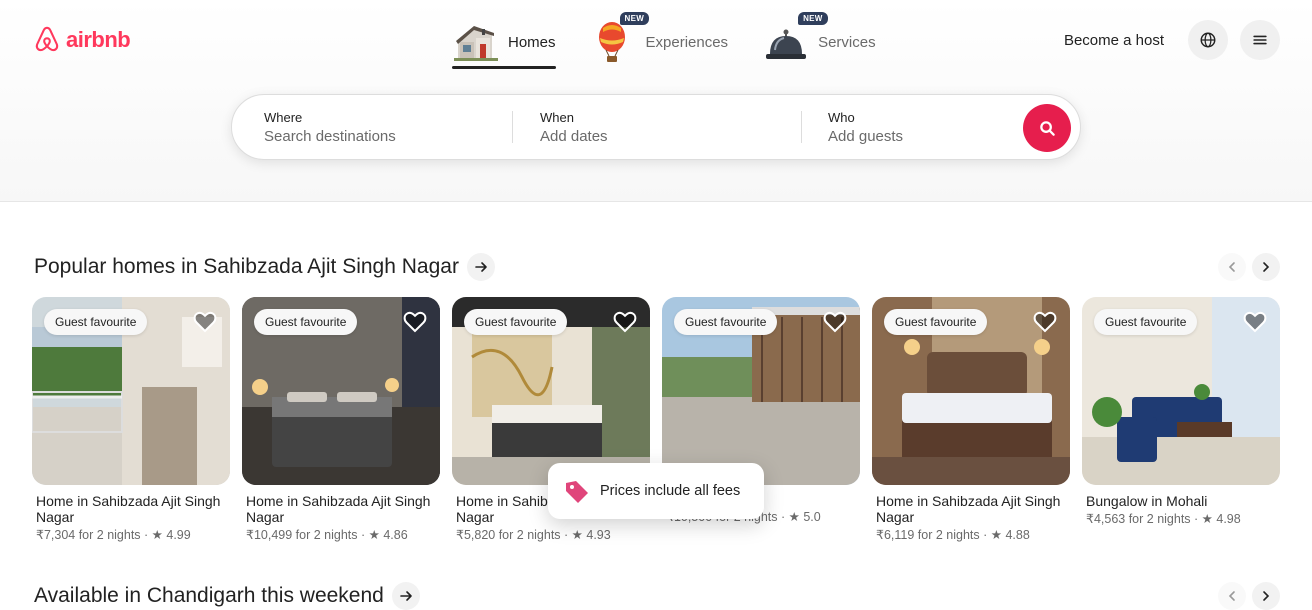 The height and width of the screenshot is (610, 1312). I want to click on listing-rating: 4.88, so click(1017, 535).